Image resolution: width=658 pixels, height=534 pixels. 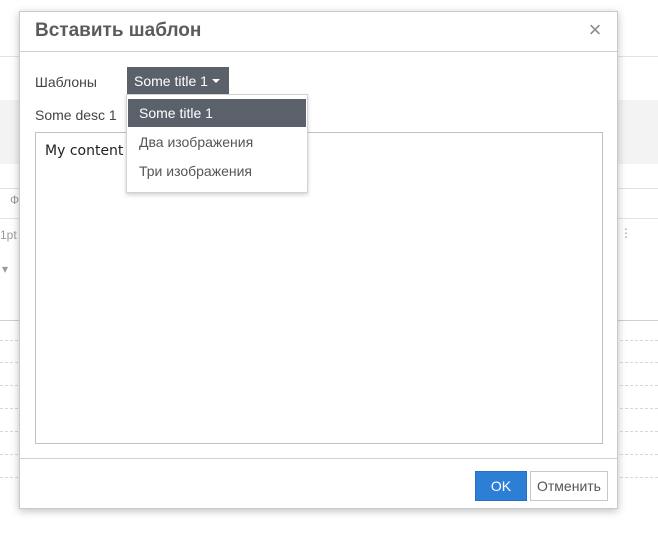 I want to click on template-select-button: Some title 1, so click(x=178, y=81).